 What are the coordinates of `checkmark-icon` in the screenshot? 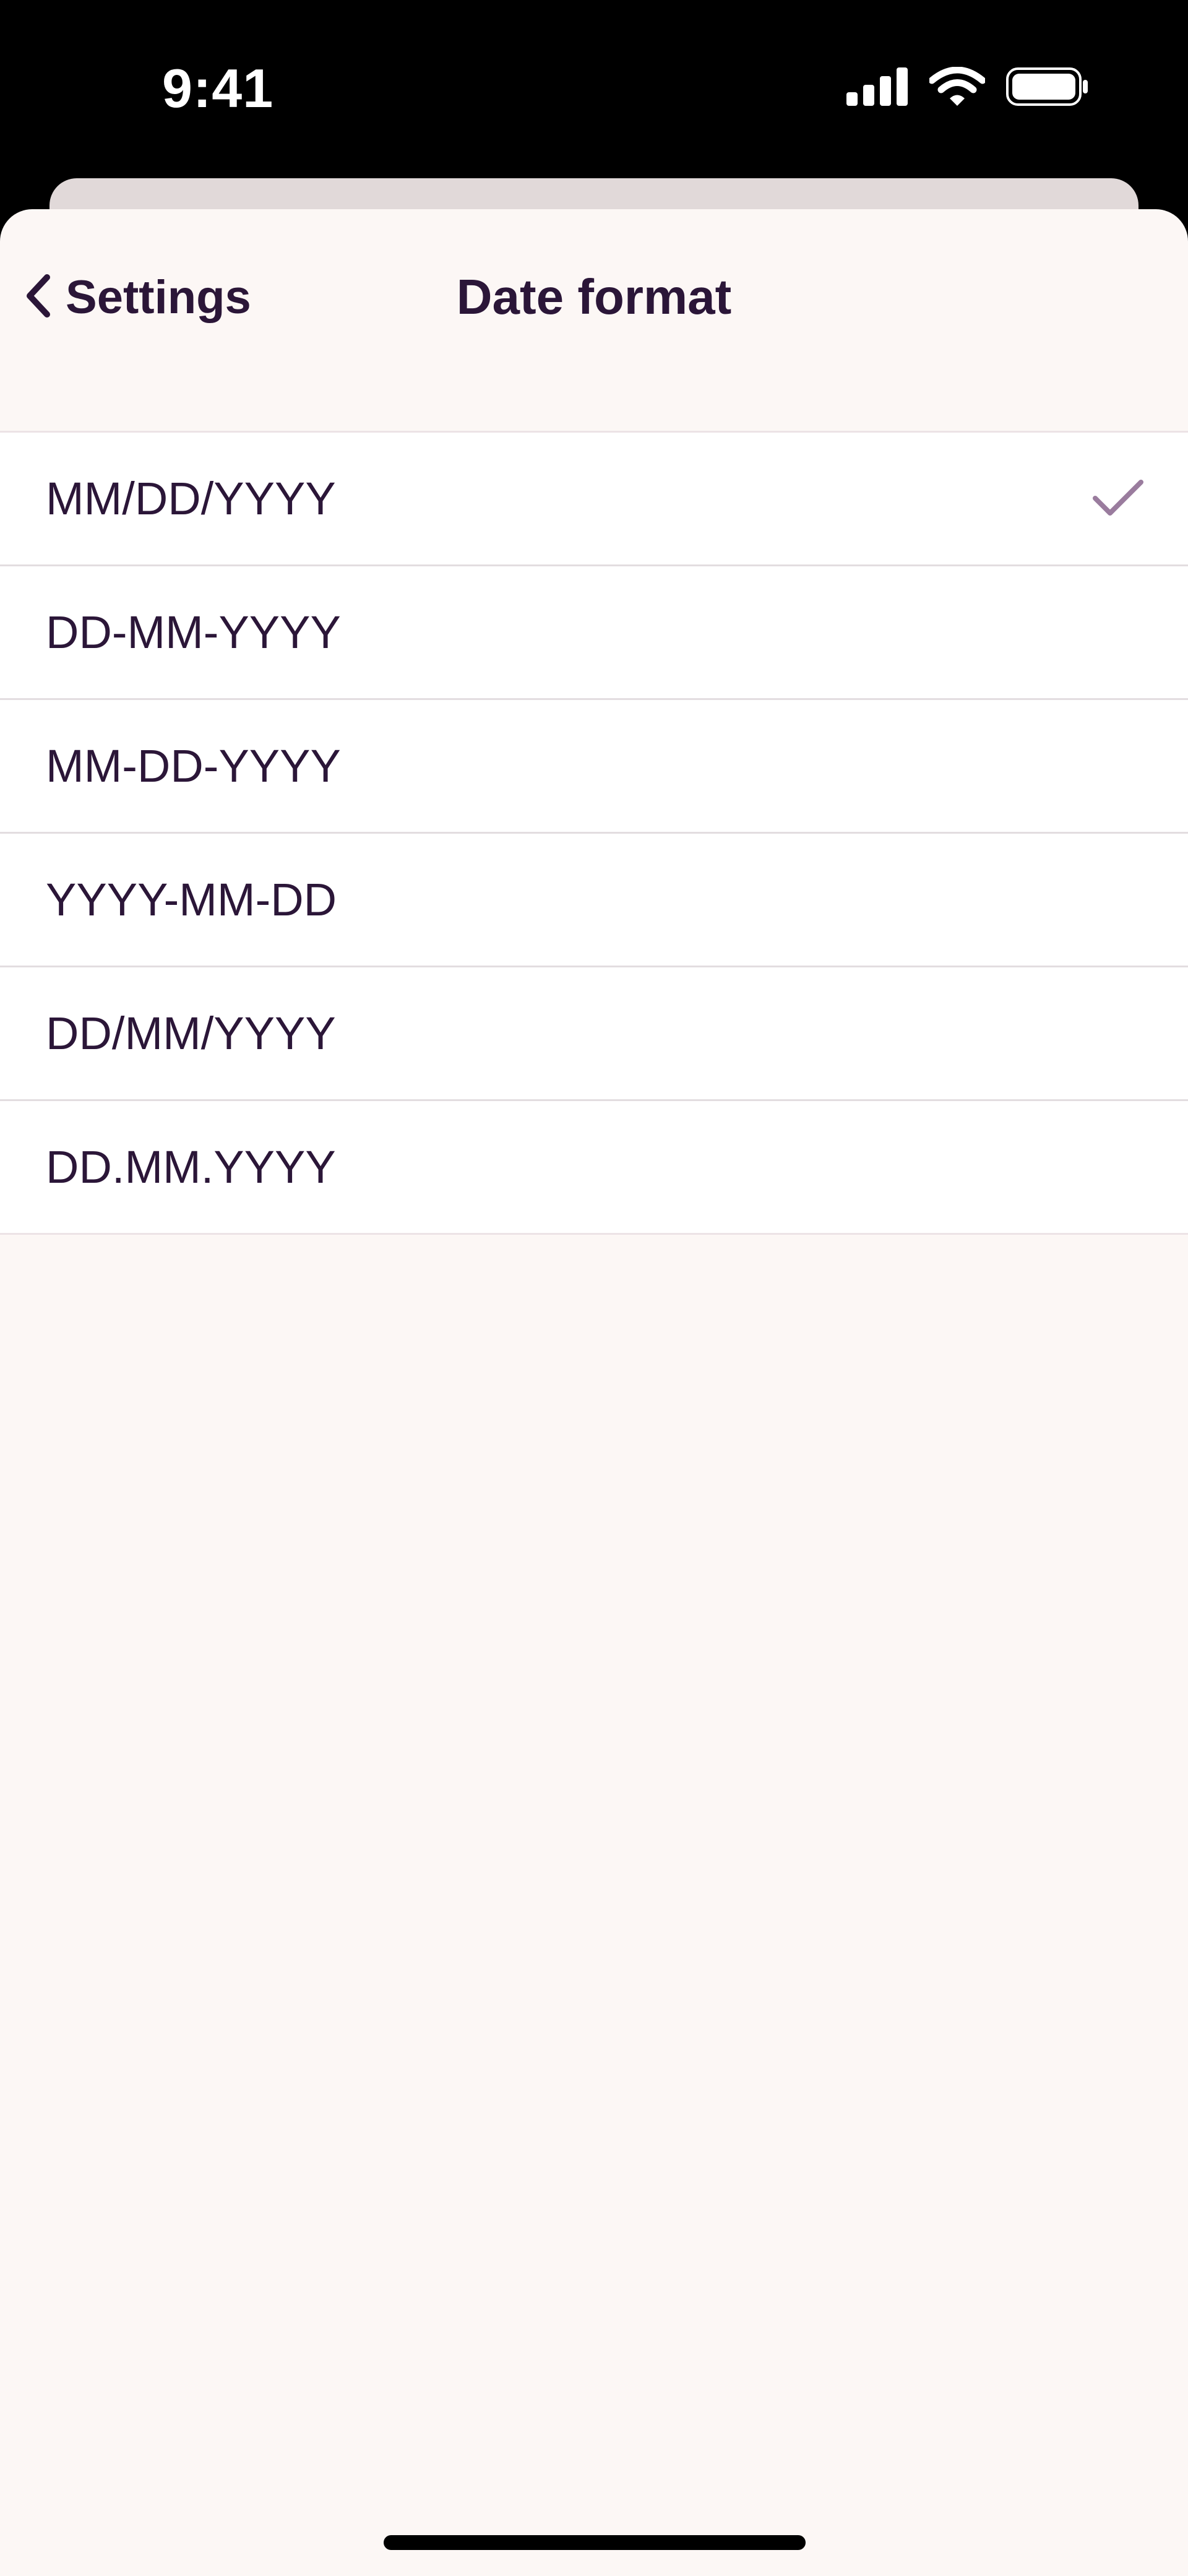 It's located at (1118, 497).